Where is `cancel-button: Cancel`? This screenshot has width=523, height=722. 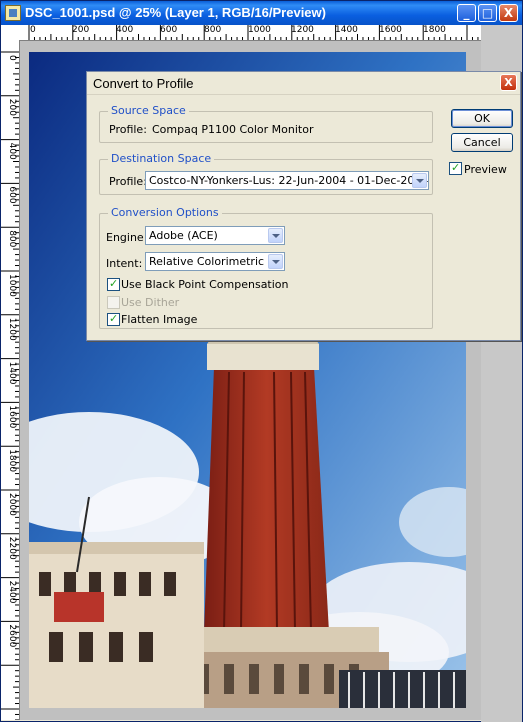
cancel-button: Cancel is located at coordinates (482, 142).